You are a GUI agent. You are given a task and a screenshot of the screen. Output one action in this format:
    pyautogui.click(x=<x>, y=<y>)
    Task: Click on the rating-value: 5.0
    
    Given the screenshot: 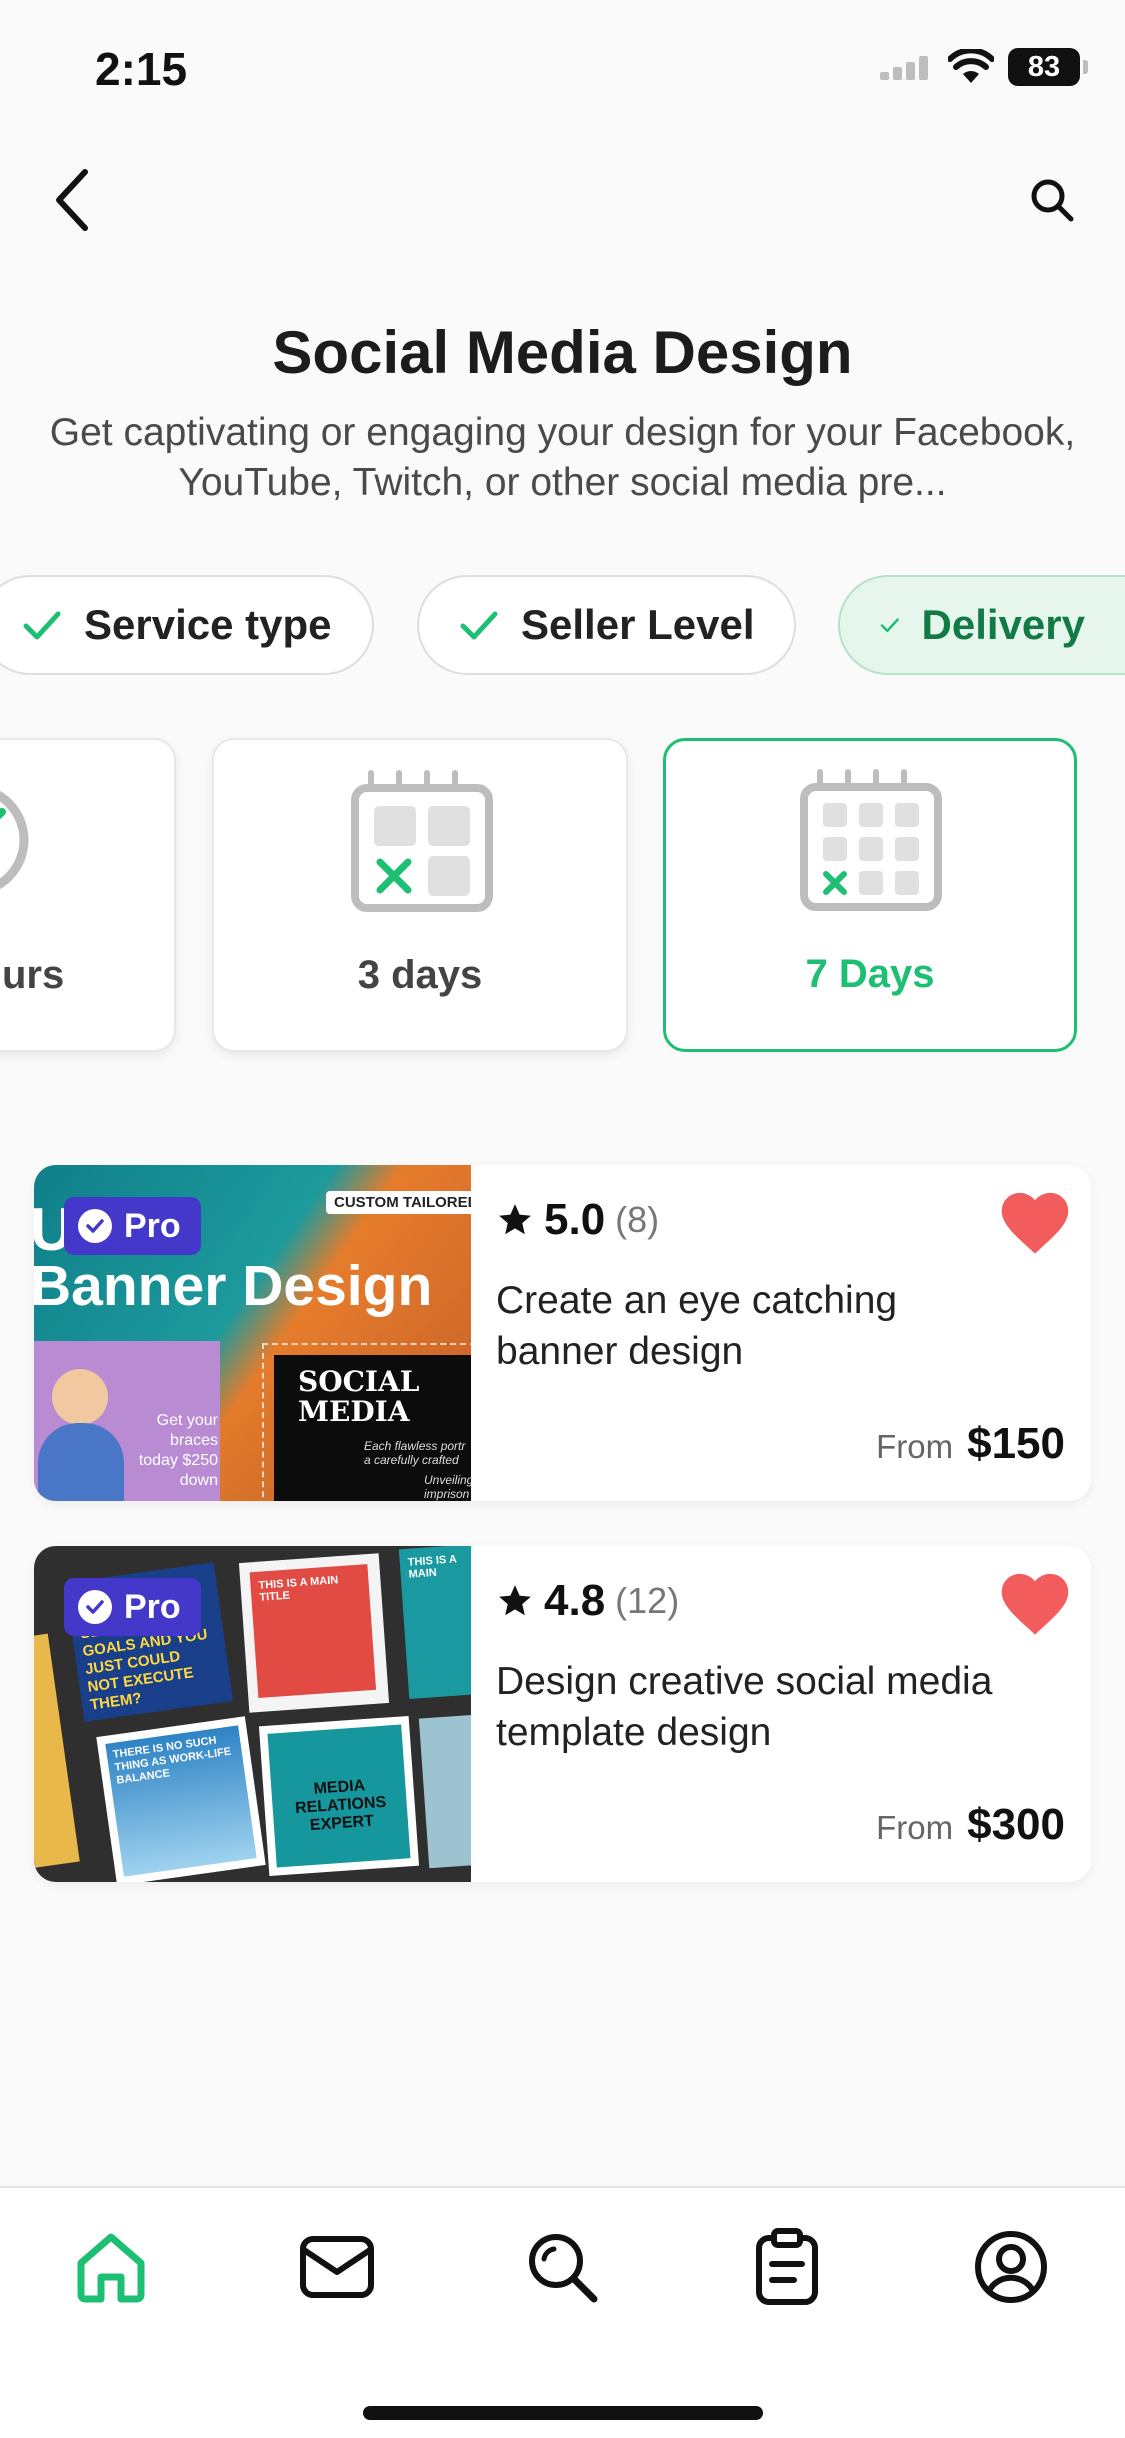 What is the action you would take?
    pyautogui.click(x=575, y=1219)
    